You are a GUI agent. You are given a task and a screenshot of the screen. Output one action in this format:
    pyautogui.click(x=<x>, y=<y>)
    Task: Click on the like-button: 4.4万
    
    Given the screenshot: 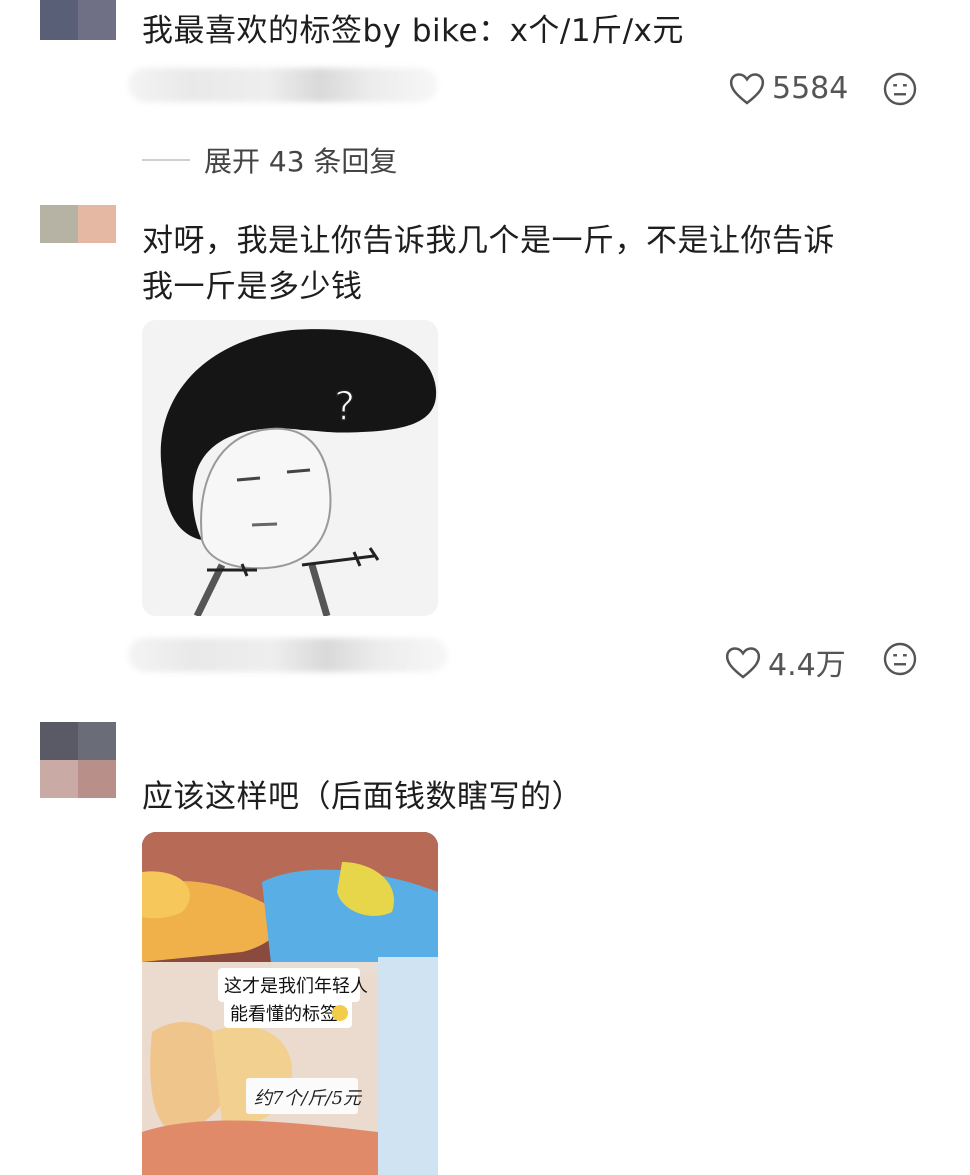 What is the action you would take?
    pyautogui.click(x=785, y=662)
    